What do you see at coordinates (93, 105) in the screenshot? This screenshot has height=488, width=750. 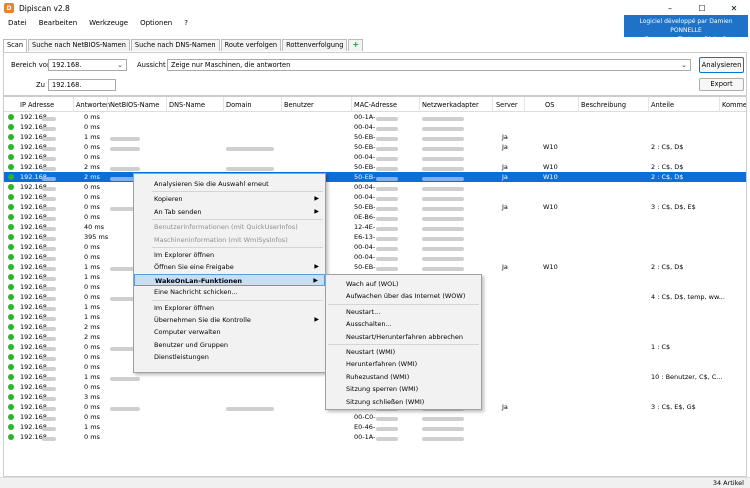 I see `col-antworten: Antworten` at bounding box center [93, 105].